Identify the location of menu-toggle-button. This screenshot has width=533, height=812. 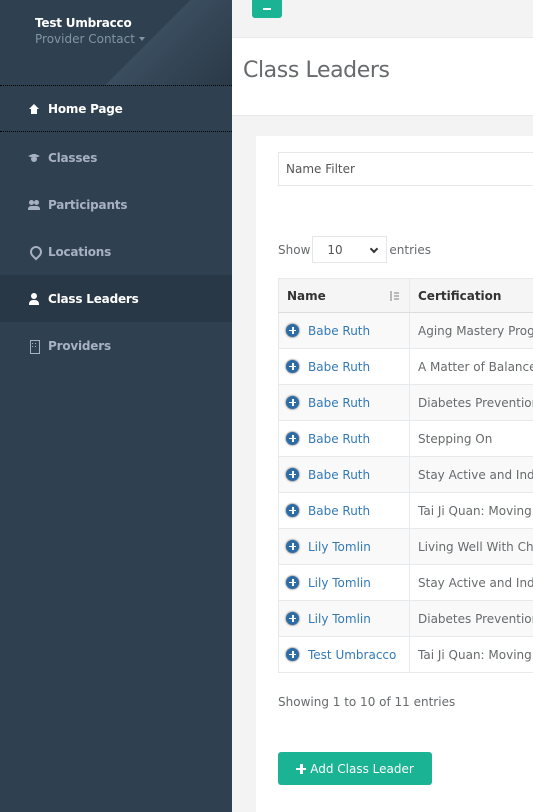
(267, 9).